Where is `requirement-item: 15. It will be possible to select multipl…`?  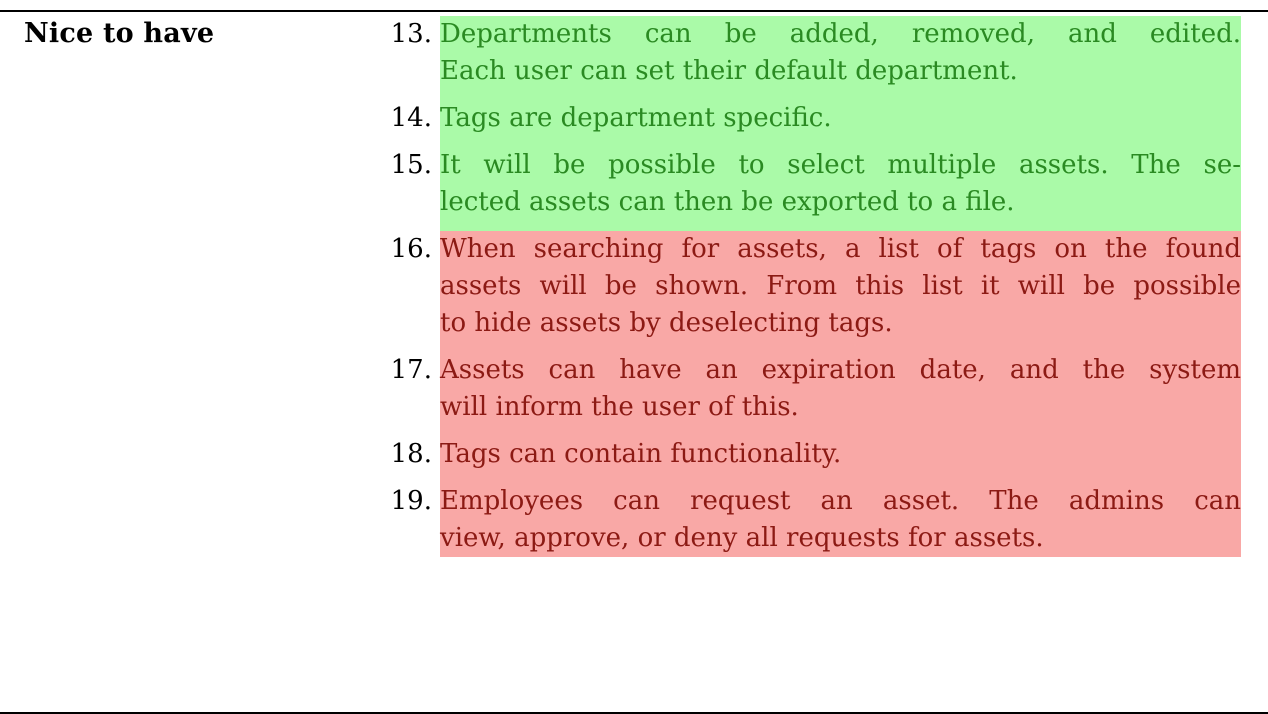
requirement-item: 15. It will be possible to select multipl… is located at coordinates (805, 184).